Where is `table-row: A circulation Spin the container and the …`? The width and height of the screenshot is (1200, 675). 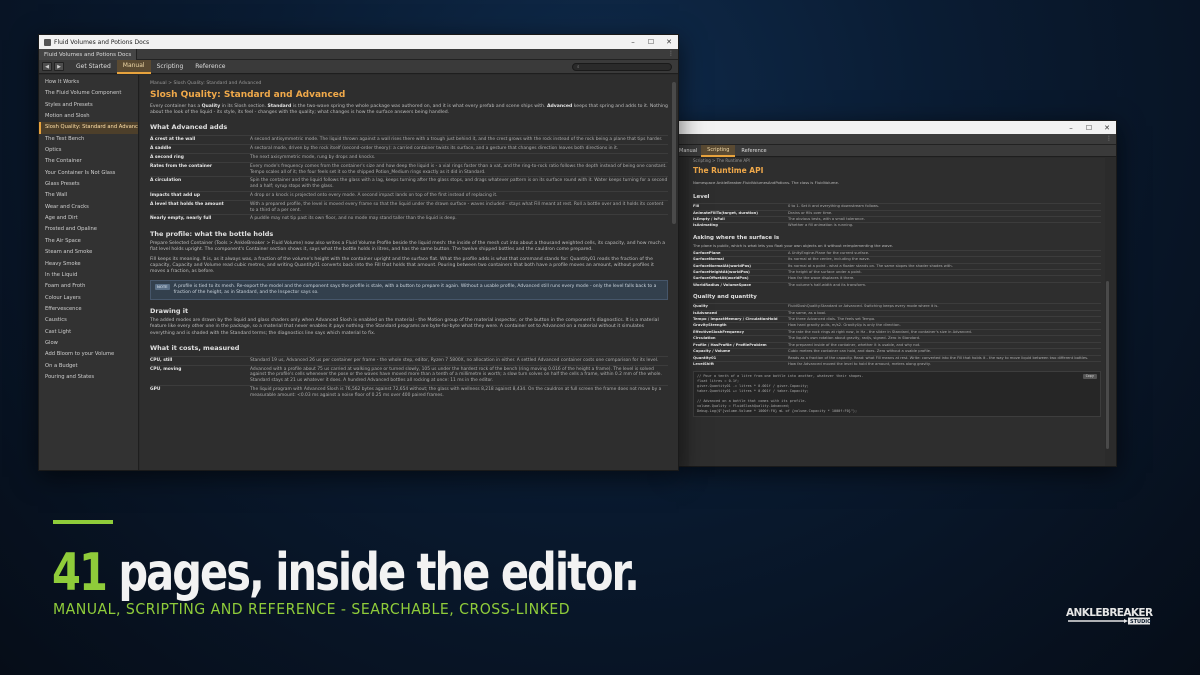
table-row: A circulation Spin the container and the … is located at coordinates (409, 183).